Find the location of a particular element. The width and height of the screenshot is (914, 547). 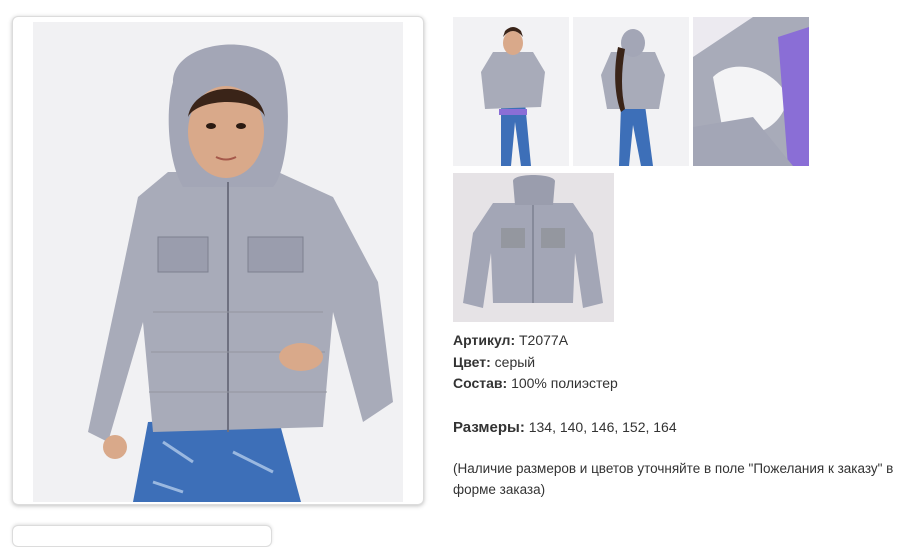

article-label: Артикул: is located at coordinates (484, 340).